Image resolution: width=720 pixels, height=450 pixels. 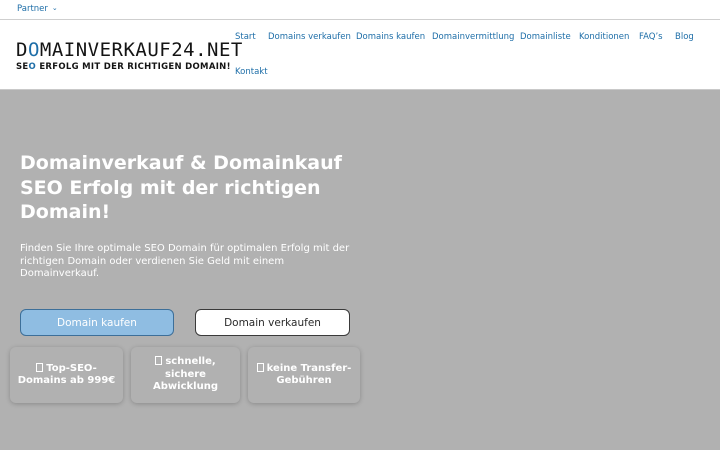 What do you see at coordinates (123, 67) in the screenshot?
I see `logo-tagline: SEO ERFOLG MIT DER RICHTIGEN DOMAIN!` at bounding box center [123, 67].